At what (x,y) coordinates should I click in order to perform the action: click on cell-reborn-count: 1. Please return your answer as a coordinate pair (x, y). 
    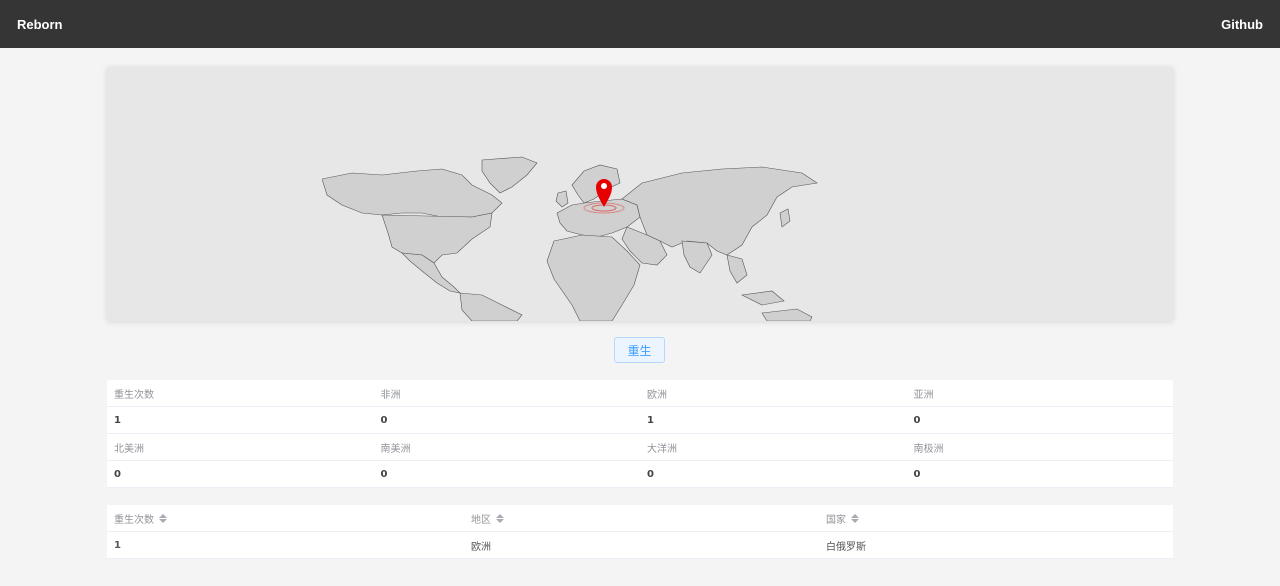
    Looking at the image, I should click on (117, 545).